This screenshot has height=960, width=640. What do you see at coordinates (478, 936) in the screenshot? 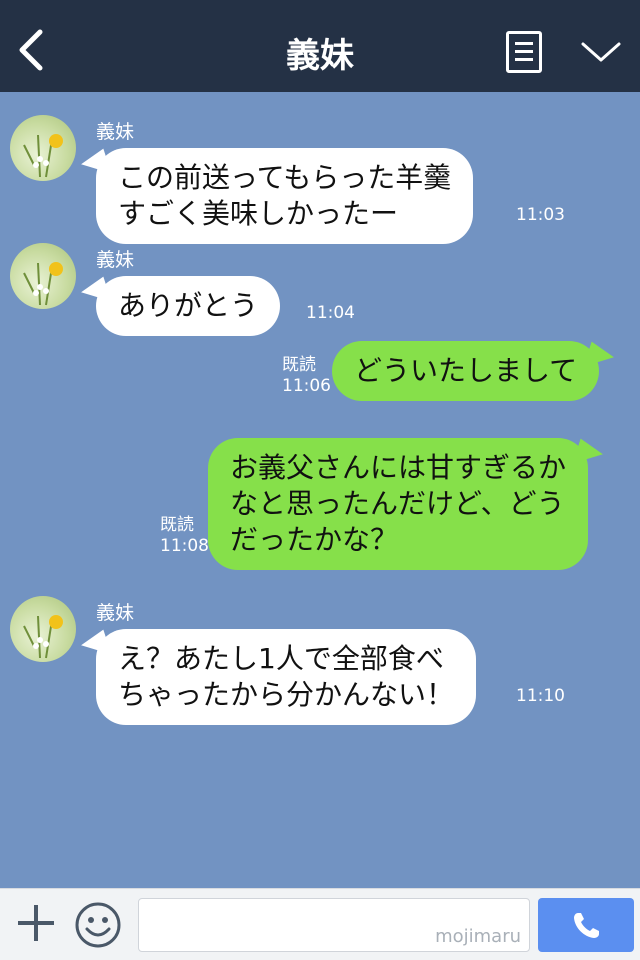
I see `watermark: mojimaru` at bounding box center [478, 936].